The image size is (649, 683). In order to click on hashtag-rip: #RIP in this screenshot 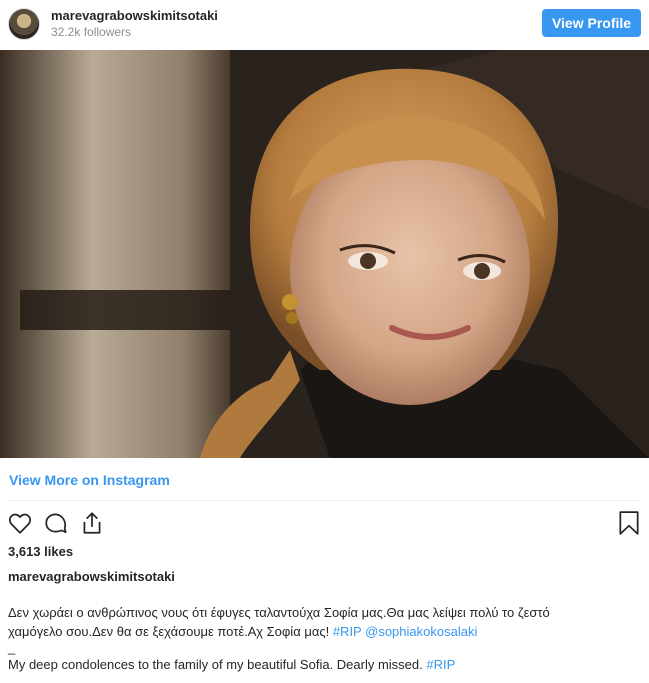, I will do `click(347, 631)`.